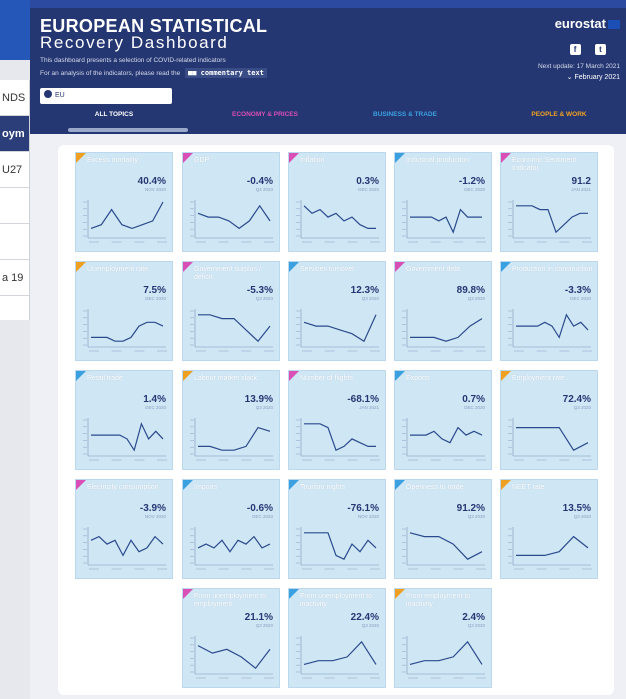 Image resolution: width=626 pixels, height=699 pixels. What do you see at coordinates (575, 49) in the screenshot?
I see `facebook-icon: f` at bounding box center [575, 49].